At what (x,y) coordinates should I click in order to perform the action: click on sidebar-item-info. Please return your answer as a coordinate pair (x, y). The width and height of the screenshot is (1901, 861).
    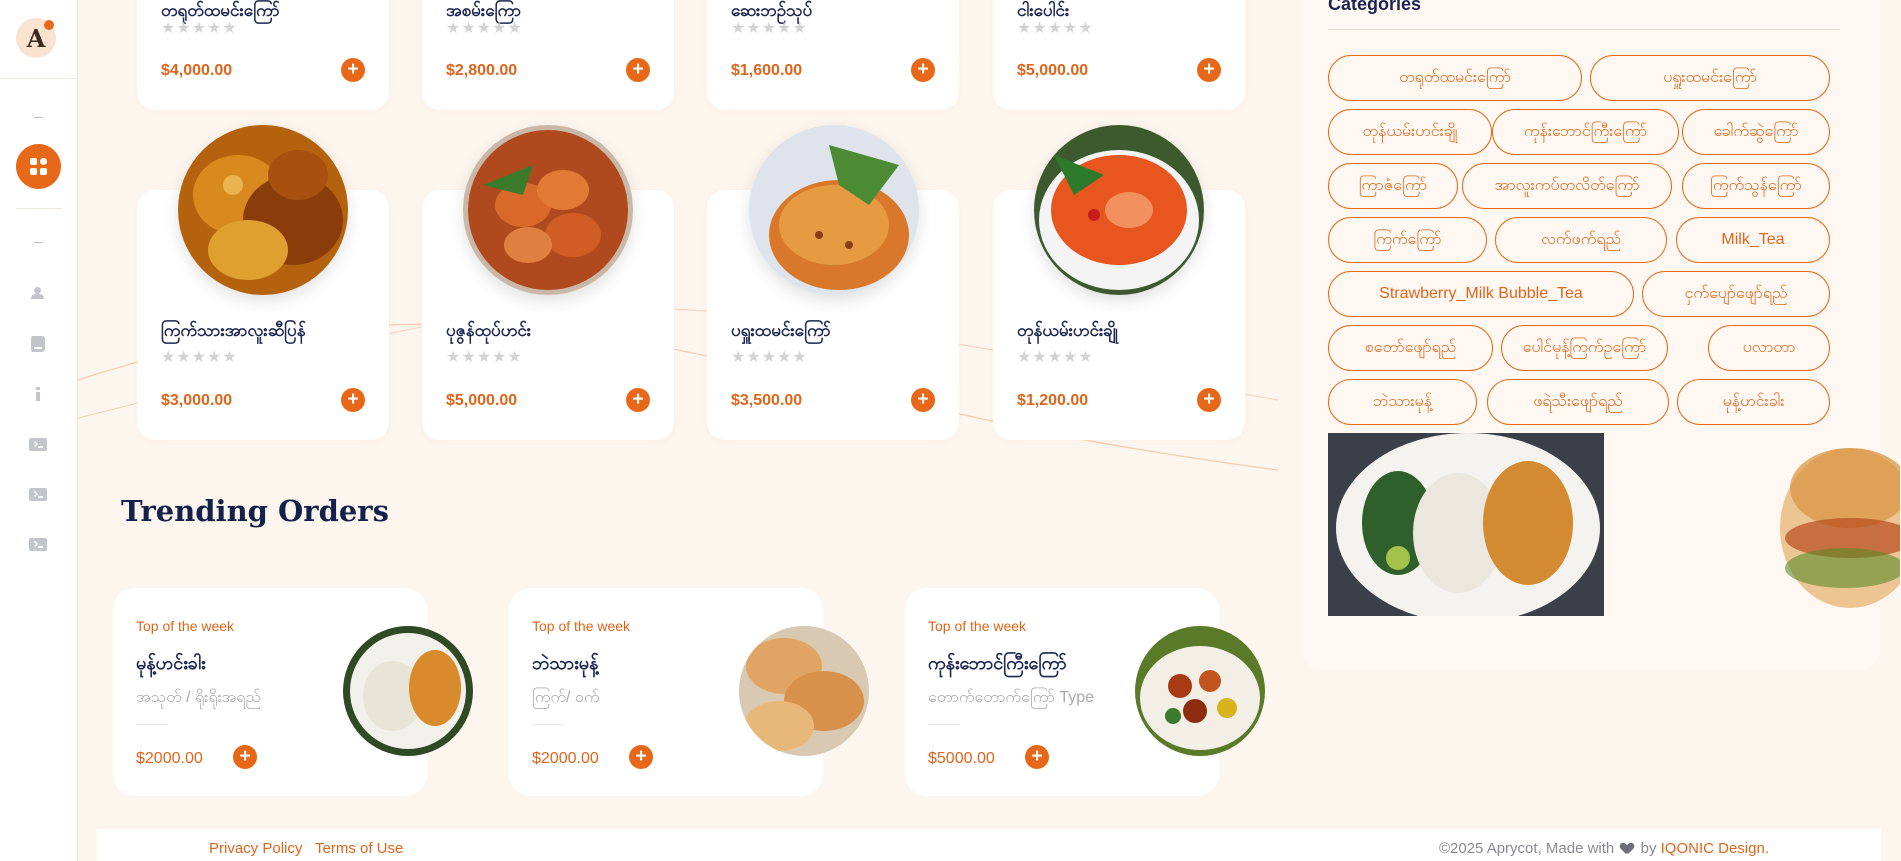
    Looking at the image, I should click on (38, 394).